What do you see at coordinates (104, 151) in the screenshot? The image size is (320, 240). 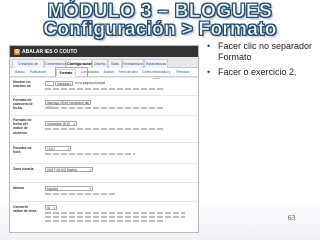 I see `setting-row-time-format: Formato de hora 12:01 ▾` at bounding box center [104, 151].